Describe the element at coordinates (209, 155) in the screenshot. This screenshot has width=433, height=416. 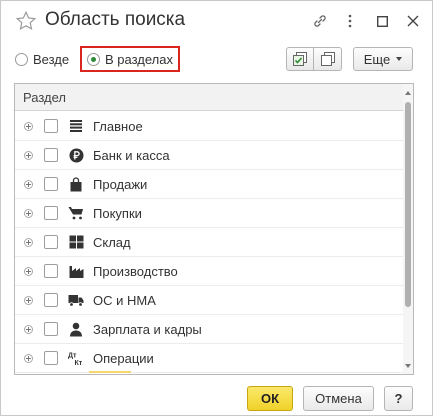
I see `table-row: Банк и касса` at that location.